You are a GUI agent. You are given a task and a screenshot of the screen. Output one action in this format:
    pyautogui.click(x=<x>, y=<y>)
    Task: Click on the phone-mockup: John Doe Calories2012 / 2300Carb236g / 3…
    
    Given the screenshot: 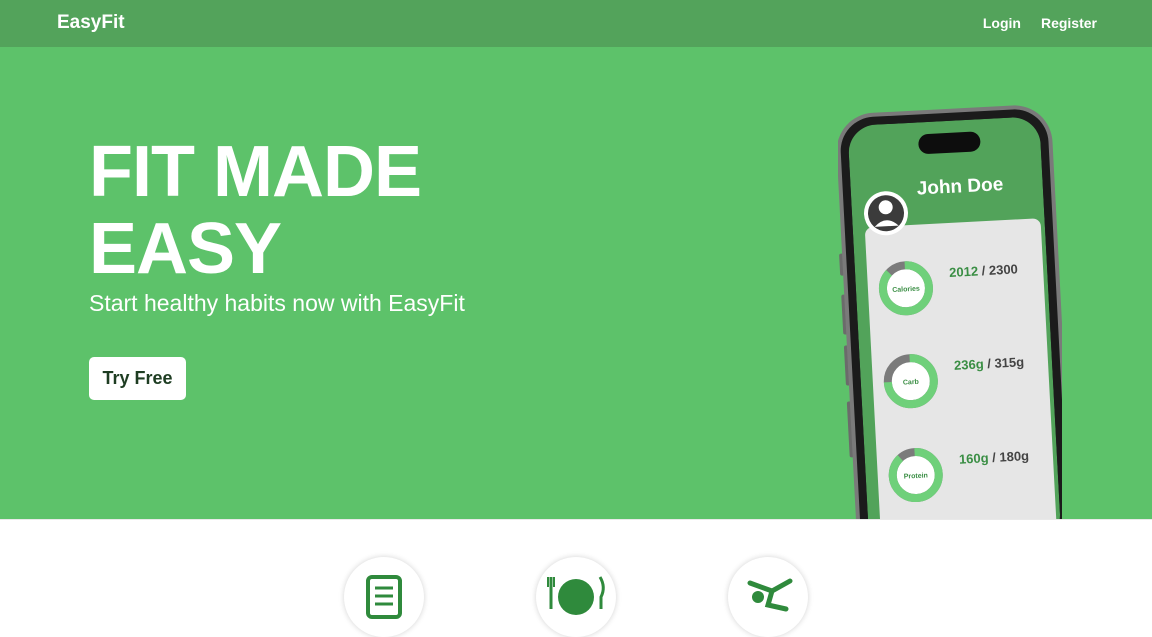 What is the action you would take?
    pyautogui.click(x=950, y=314)
    